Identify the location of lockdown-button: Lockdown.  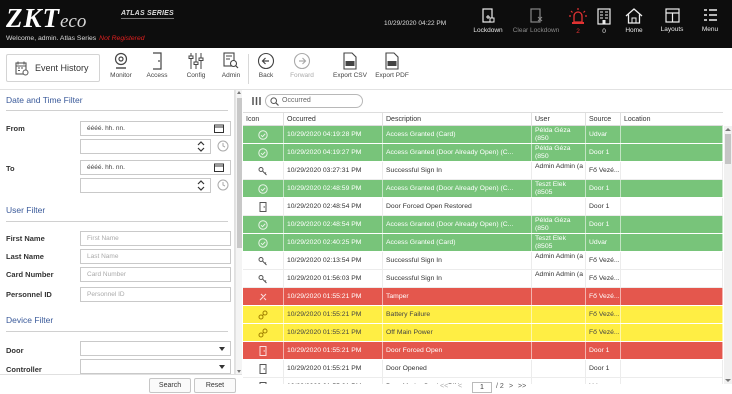
(488, 24).